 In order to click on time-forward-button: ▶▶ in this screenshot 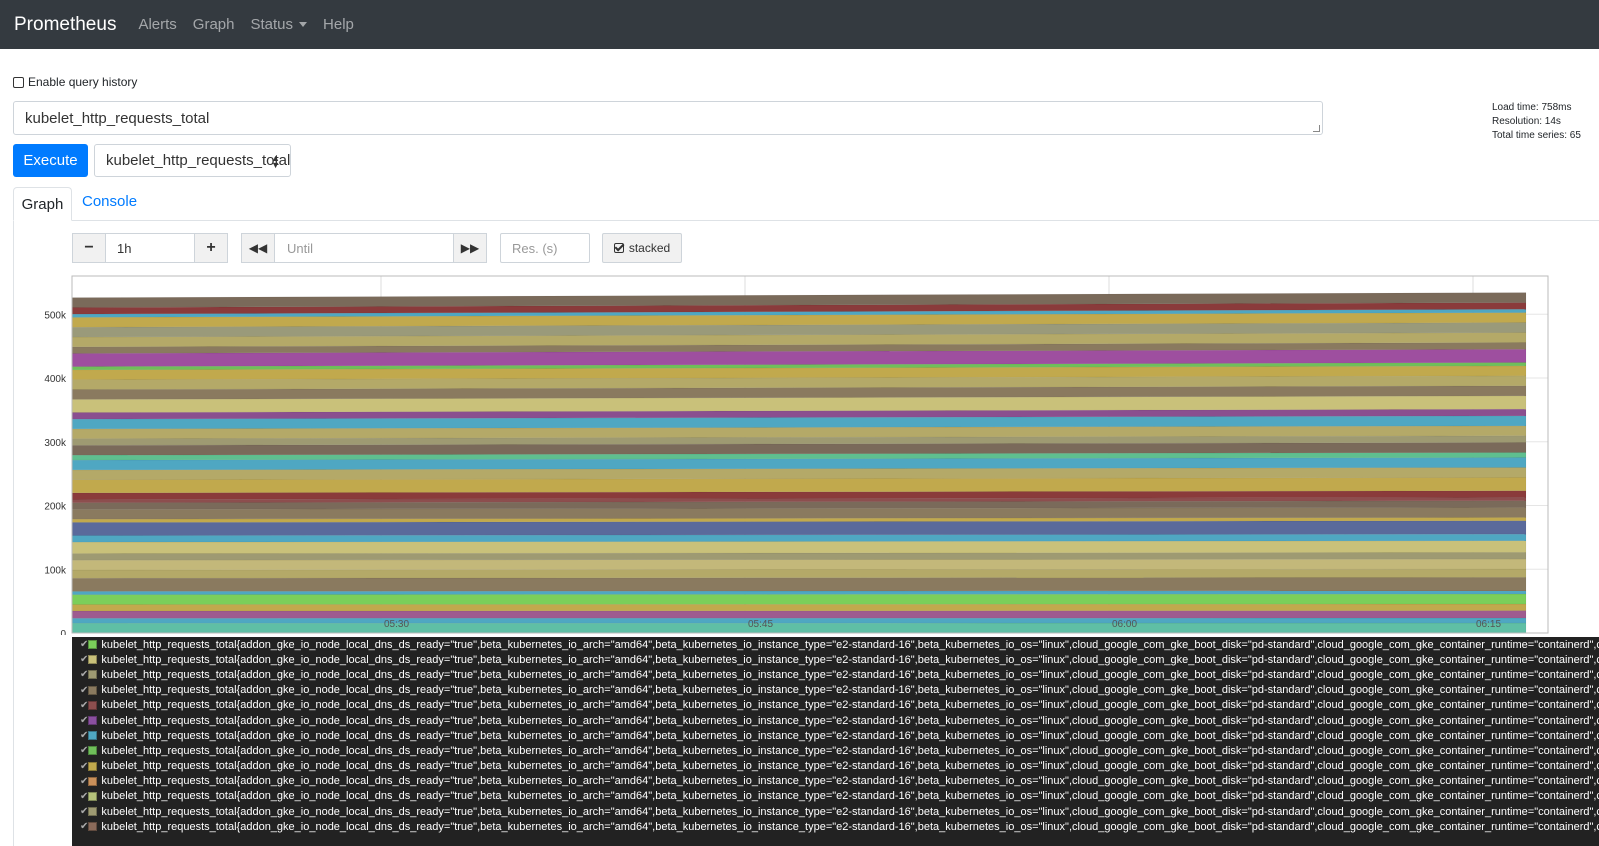, I will do `click(470, 248)`.